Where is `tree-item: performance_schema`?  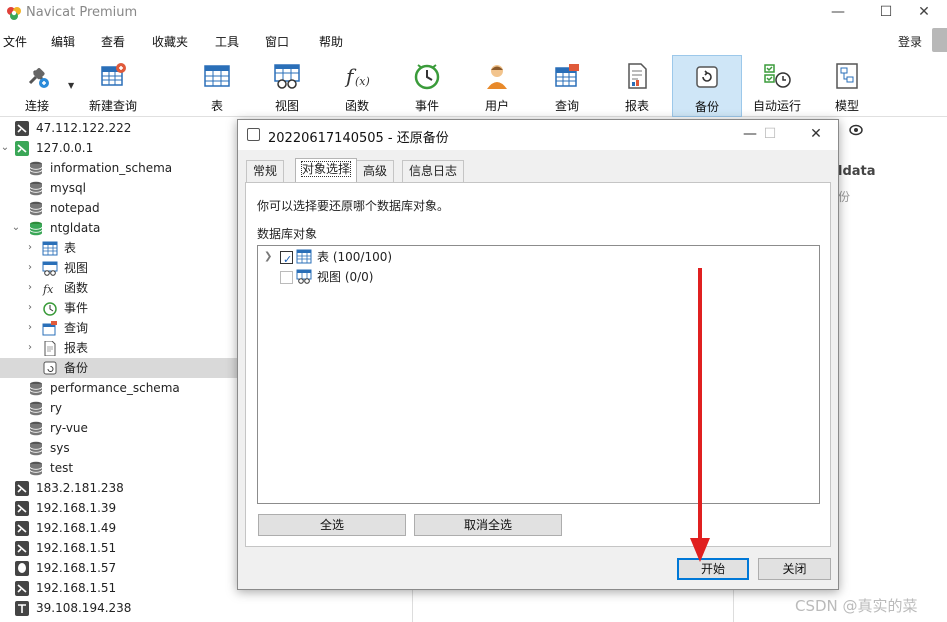 tree-item: performance_schema is located at coordinates (118, 388).